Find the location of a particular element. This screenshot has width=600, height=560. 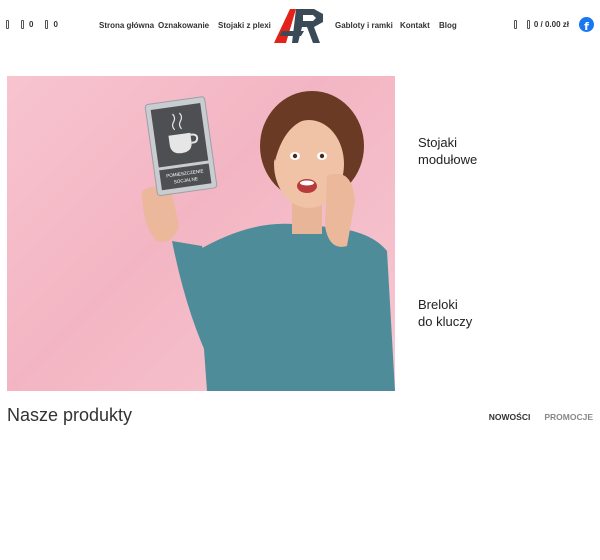

header-utility-left: 0 0 is located at coordinates (32, 24).